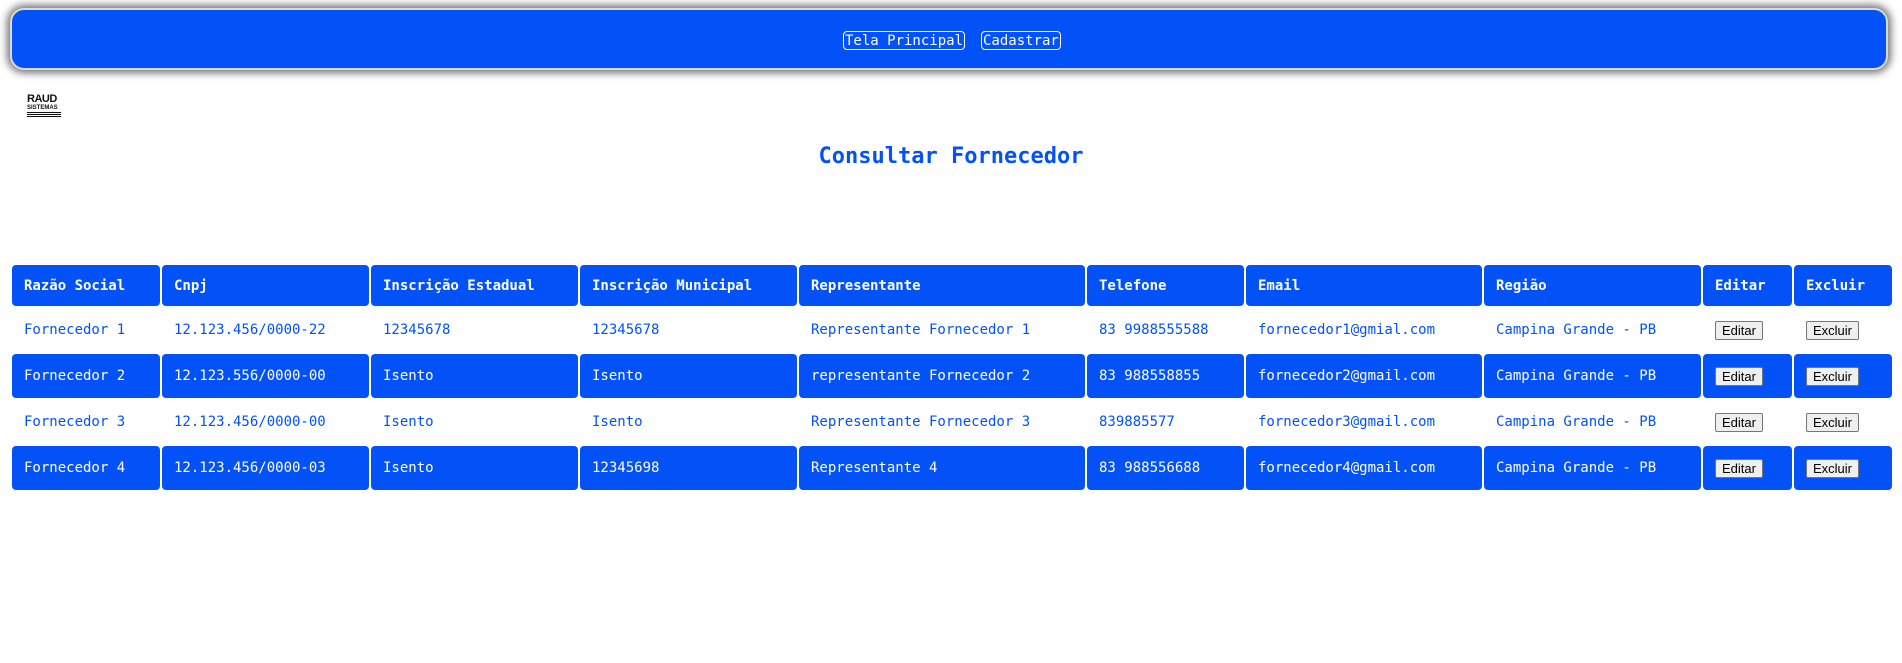  Describe the element at coordinates (265, 330) in the screenshot. I see `cell-cnpj: 12.123.456/0000-22` at that location.